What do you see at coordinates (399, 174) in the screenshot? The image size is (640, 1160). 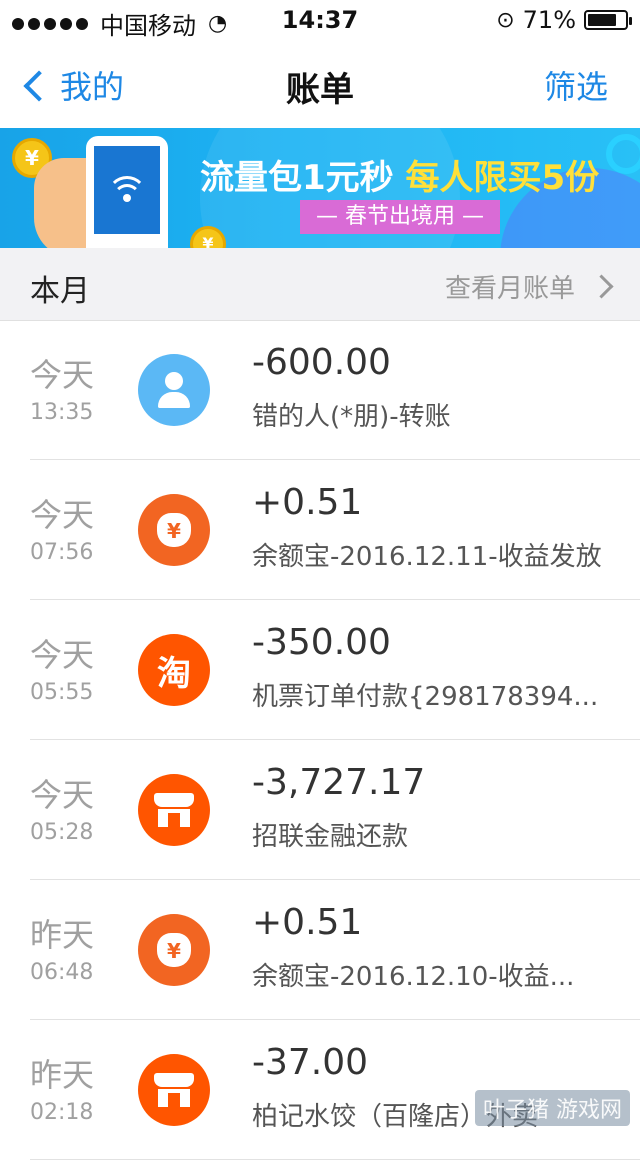 I see `banner-headline: 流量包1元秒 每人限买5份` at bounding box center [399, 174].